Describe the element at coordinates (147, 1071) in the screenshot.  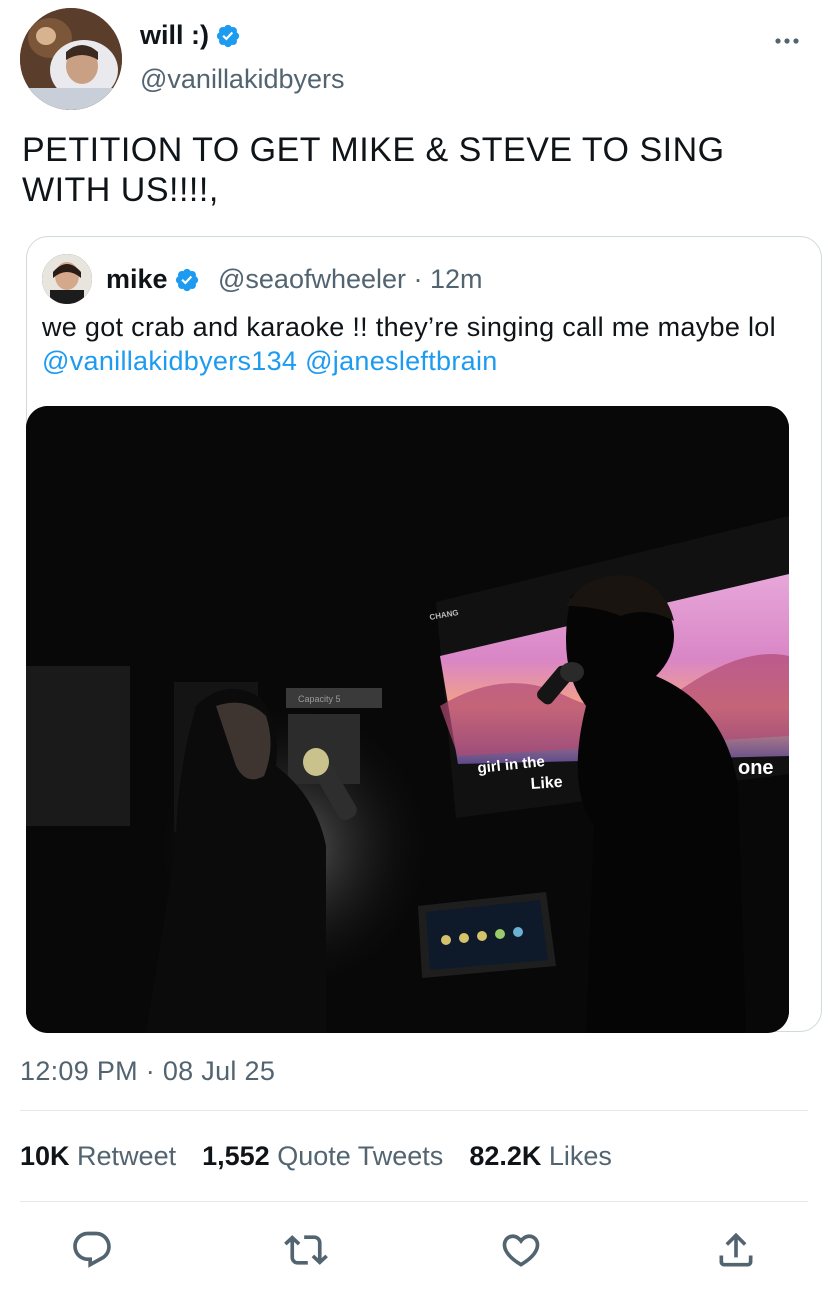
I see `tweet-timestamp: 12:09 PM · 08 Jul 25` at that location.